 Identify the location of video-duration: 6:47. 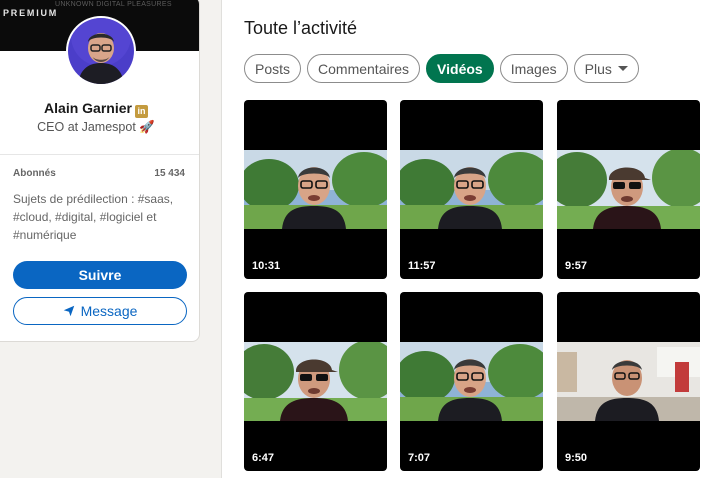
(263, 458).